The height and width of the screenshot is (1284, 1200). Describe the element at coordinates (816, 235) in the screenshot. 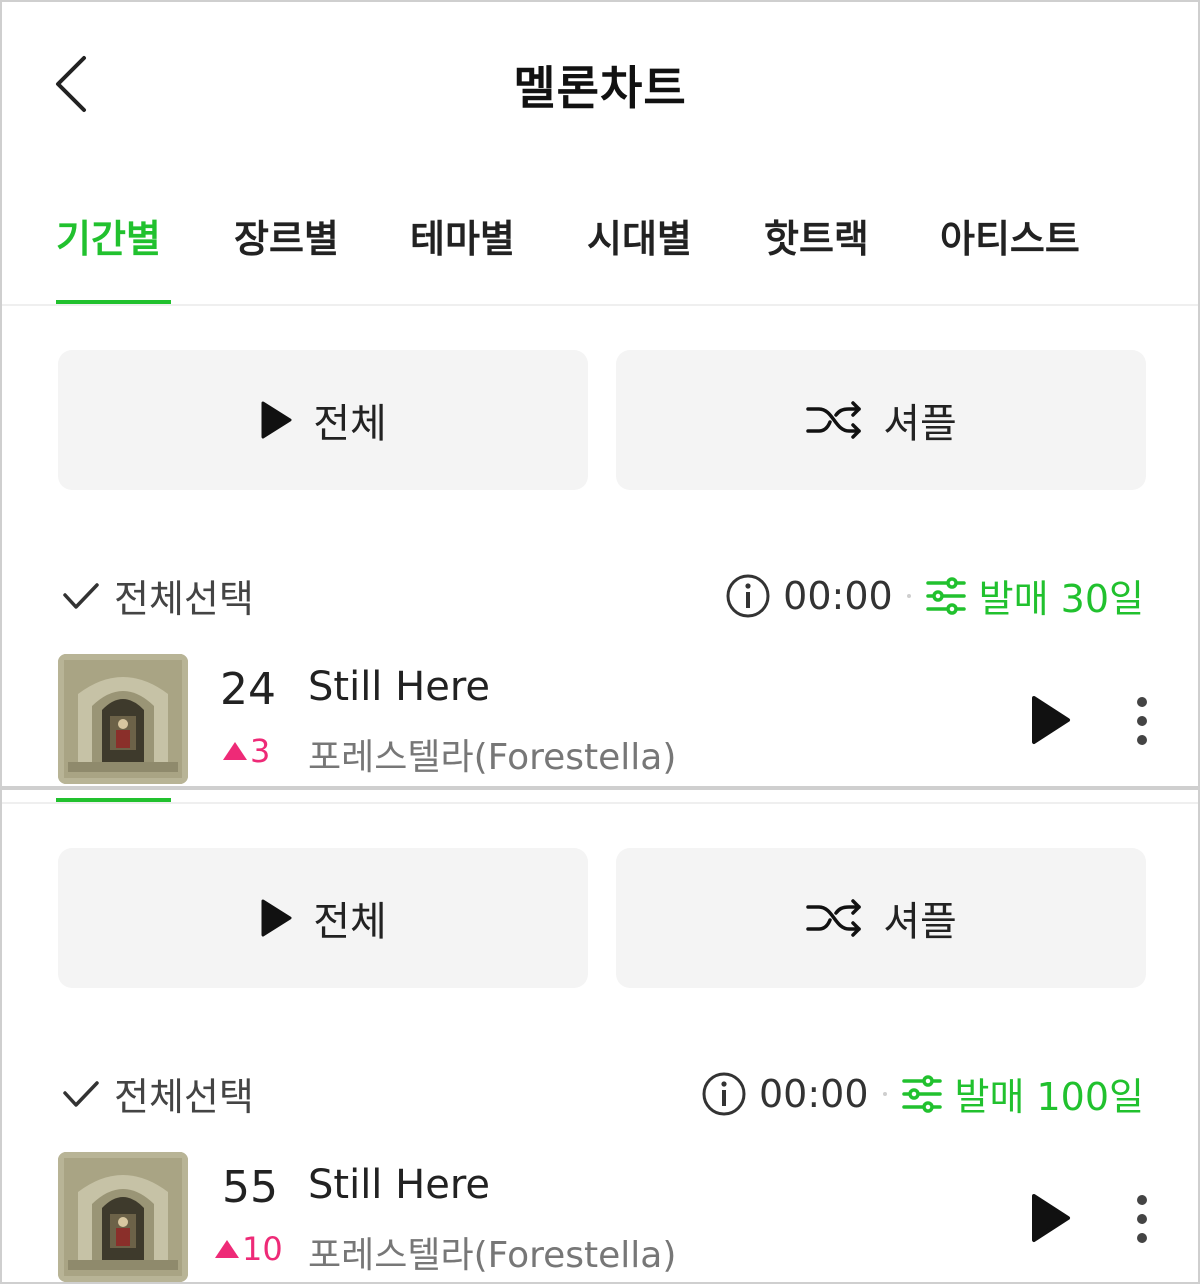

I see `tab-hottrack: 핫트랙` at that location.